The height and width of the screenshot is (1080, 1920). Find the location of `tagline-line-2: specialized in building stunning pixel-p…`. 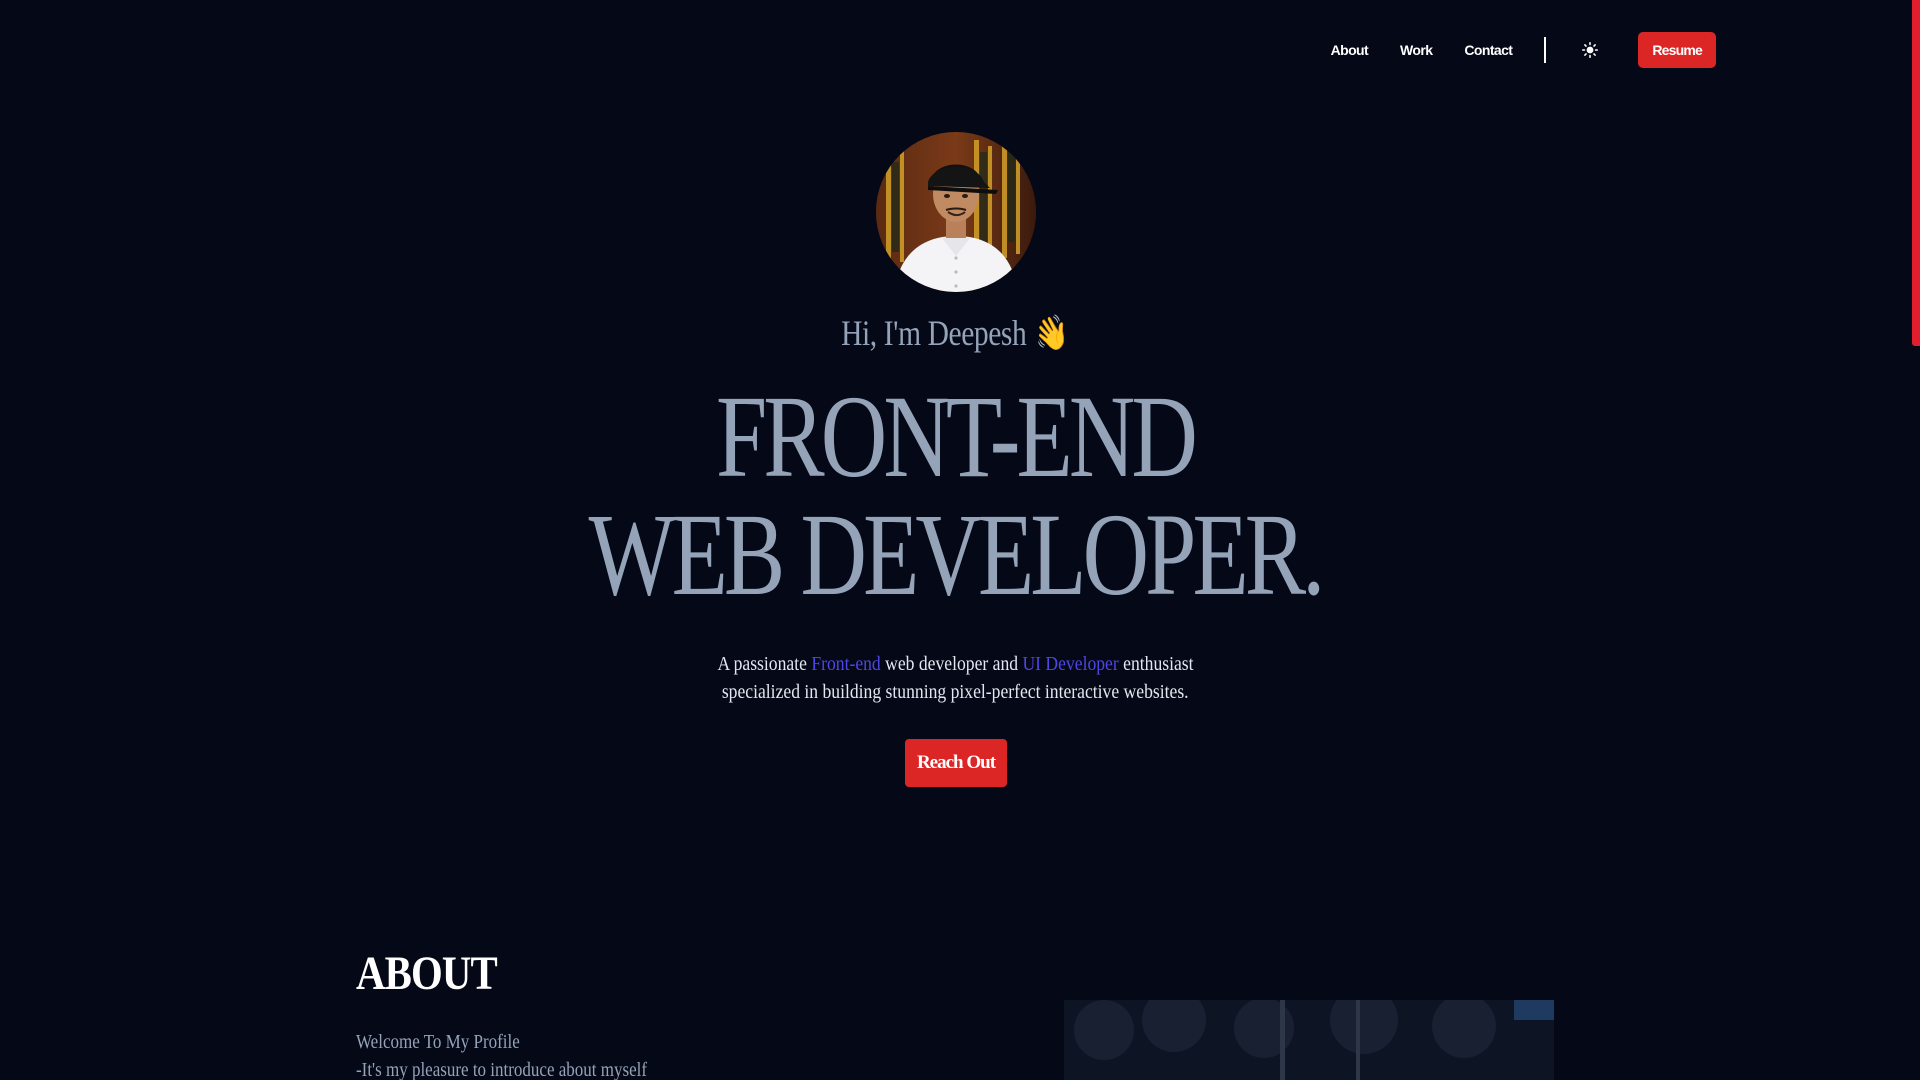

tagline-line-2: specialized in building stunning pixel-p… is located at coordinates (955, 692).